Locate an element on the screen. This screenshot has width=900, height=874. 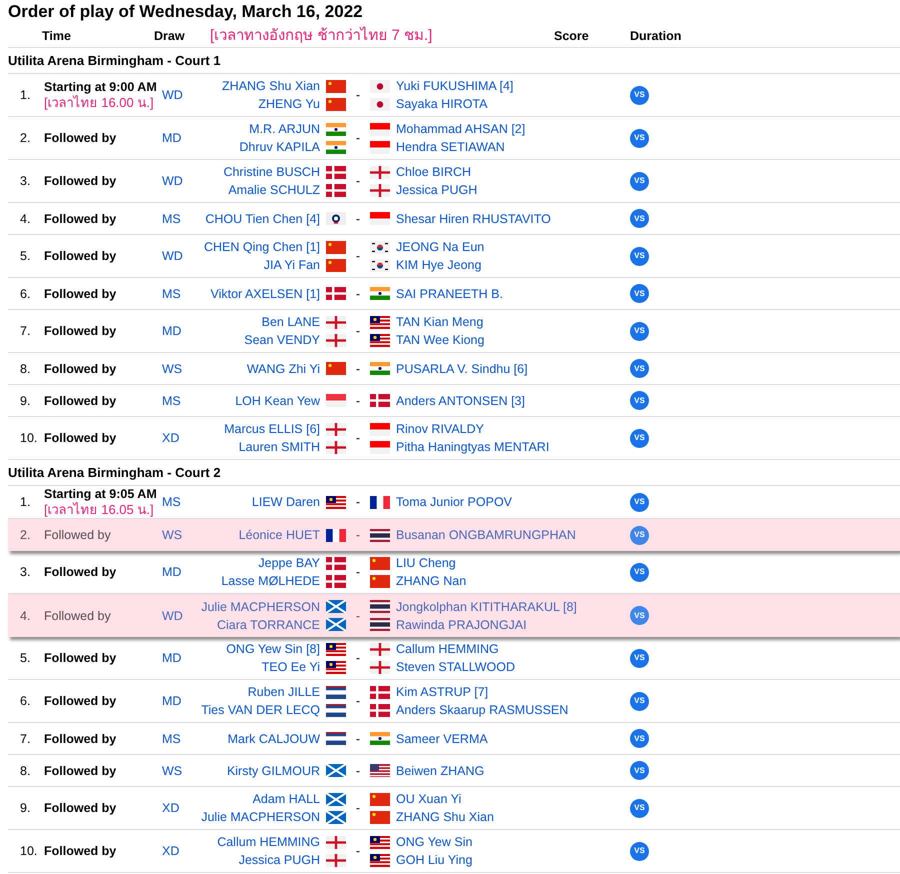
player-link: Steven STALLWOOD is located at coordinates (456, 667).